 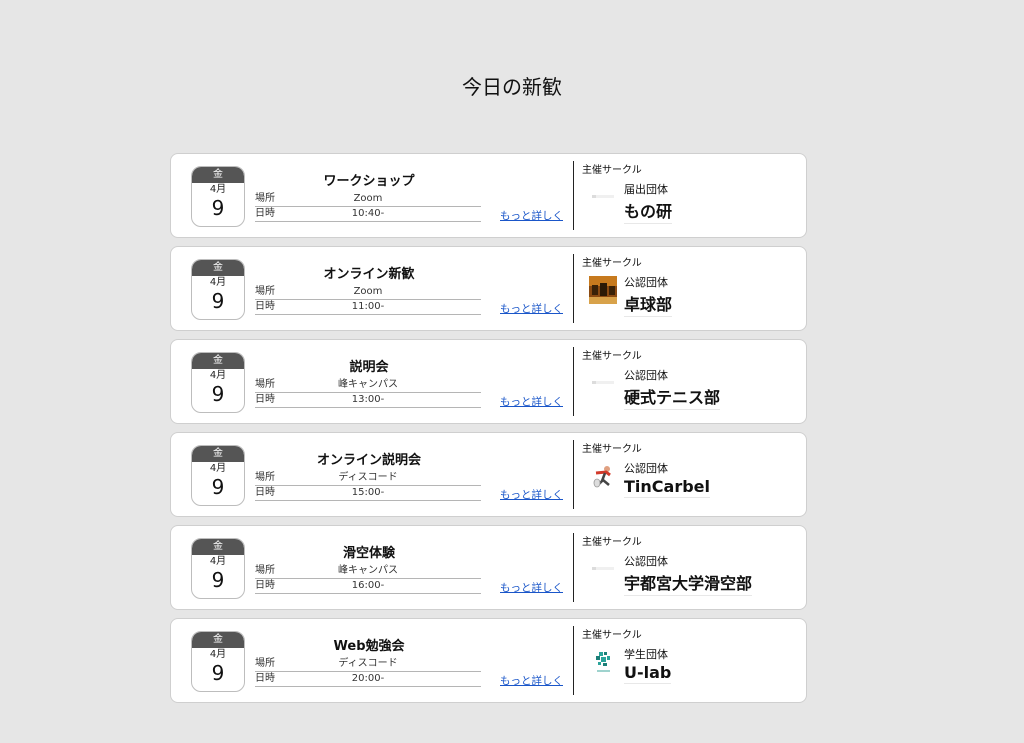 What do you see at coordinates (369, 367) in the screenshot?
I see `event-title: 説明会` at bounding box center [369, 367].